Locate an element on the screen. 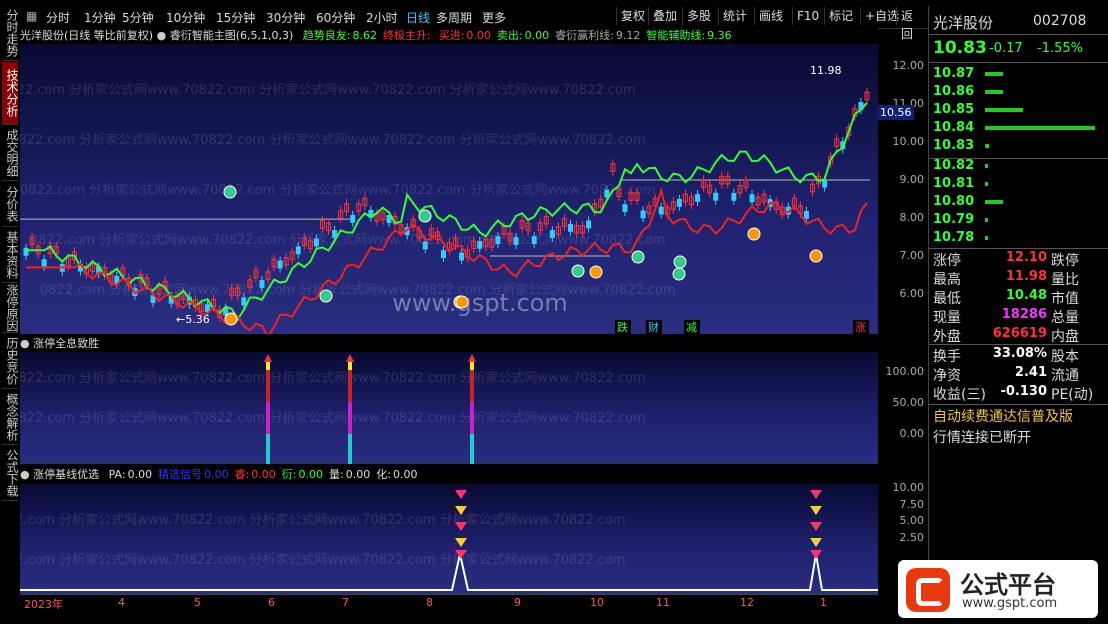  toolbar-button-3: 统计 is located at coordinates (734, 16).